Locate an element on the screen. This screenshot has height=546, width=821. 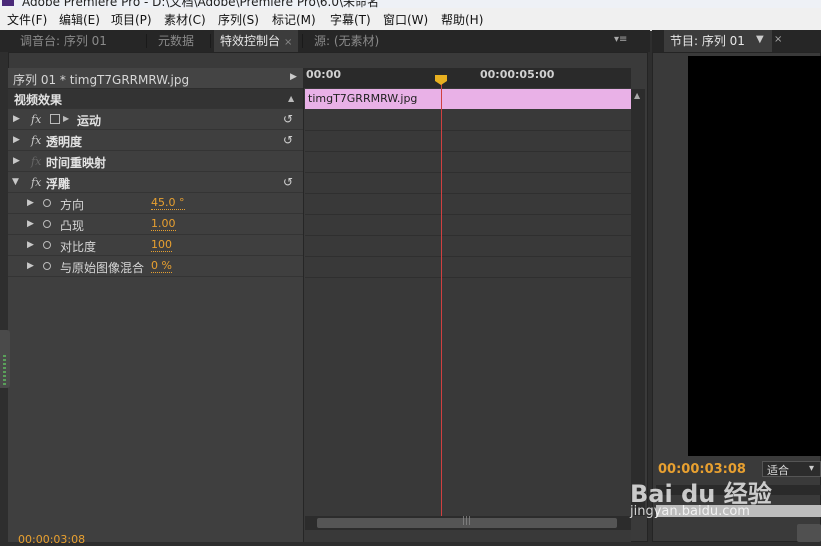
source-clip-row: 序列 01 * timgT7GRRMRW.jpg ▶ is located at coordinates (155, 78).